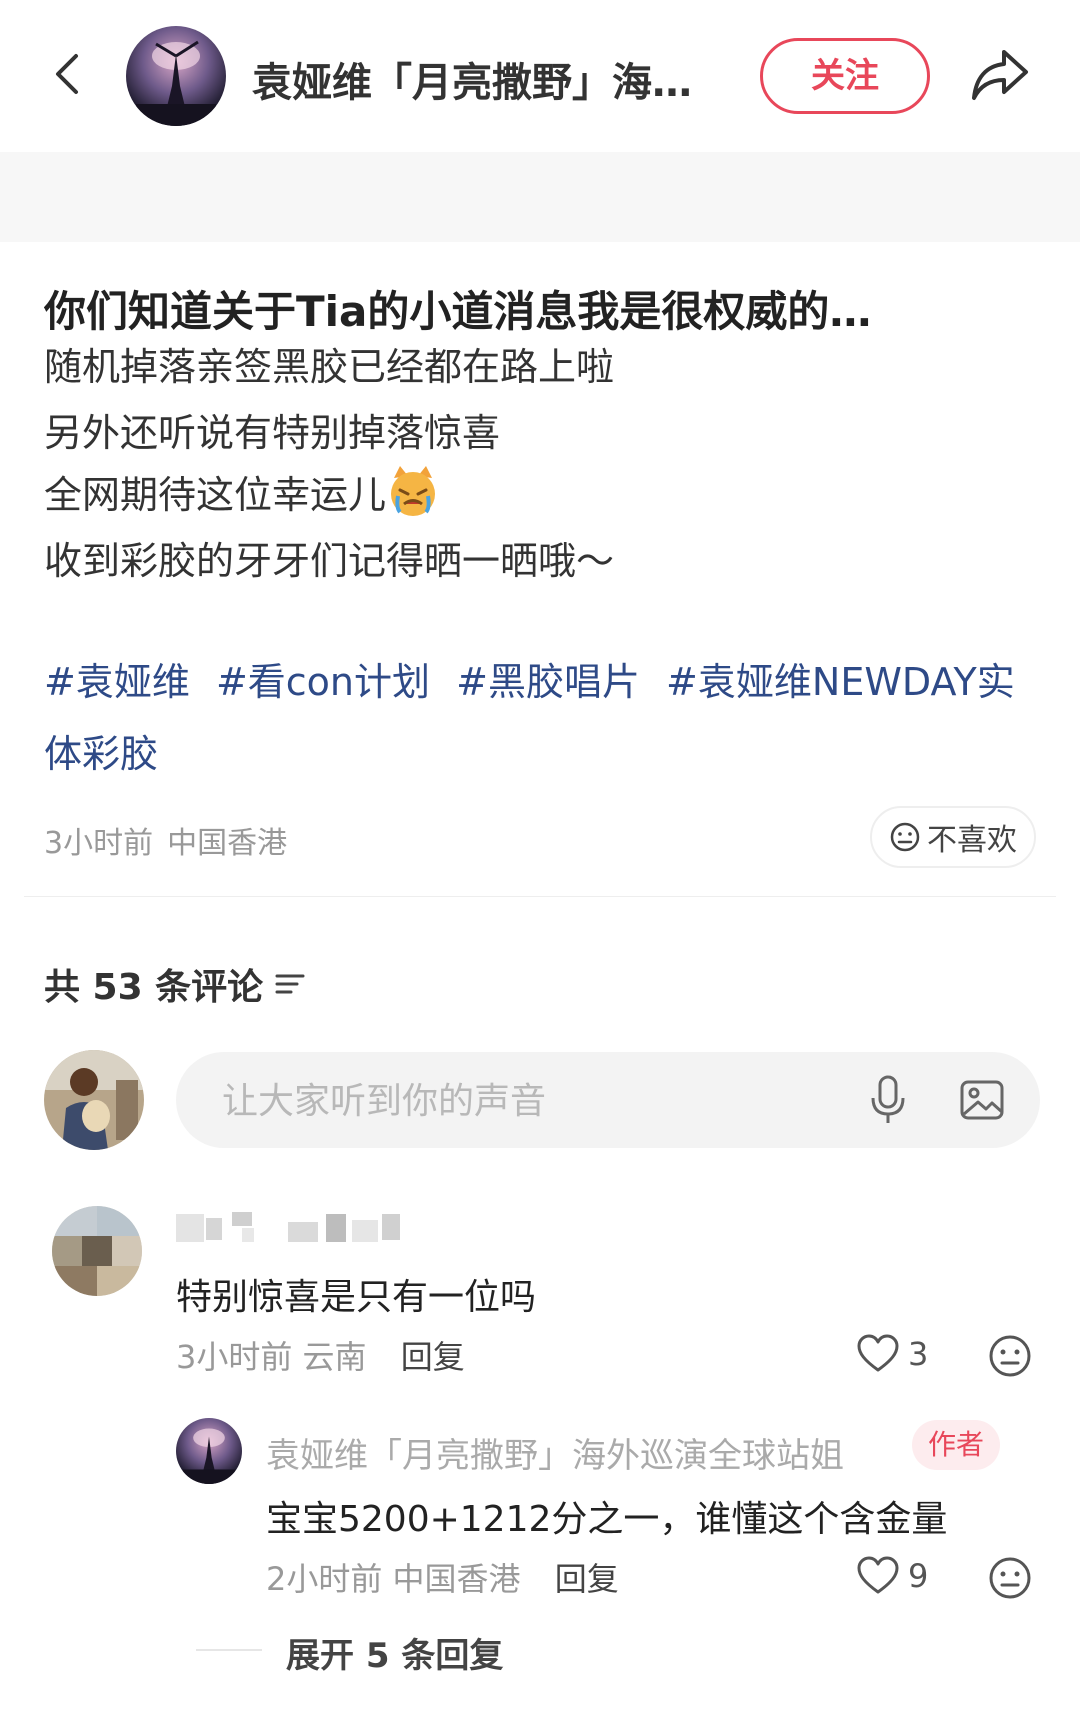 The height and width of the screenshot is (1725, 1080). I want to click on follow-button: 关注, so click(845, 76).